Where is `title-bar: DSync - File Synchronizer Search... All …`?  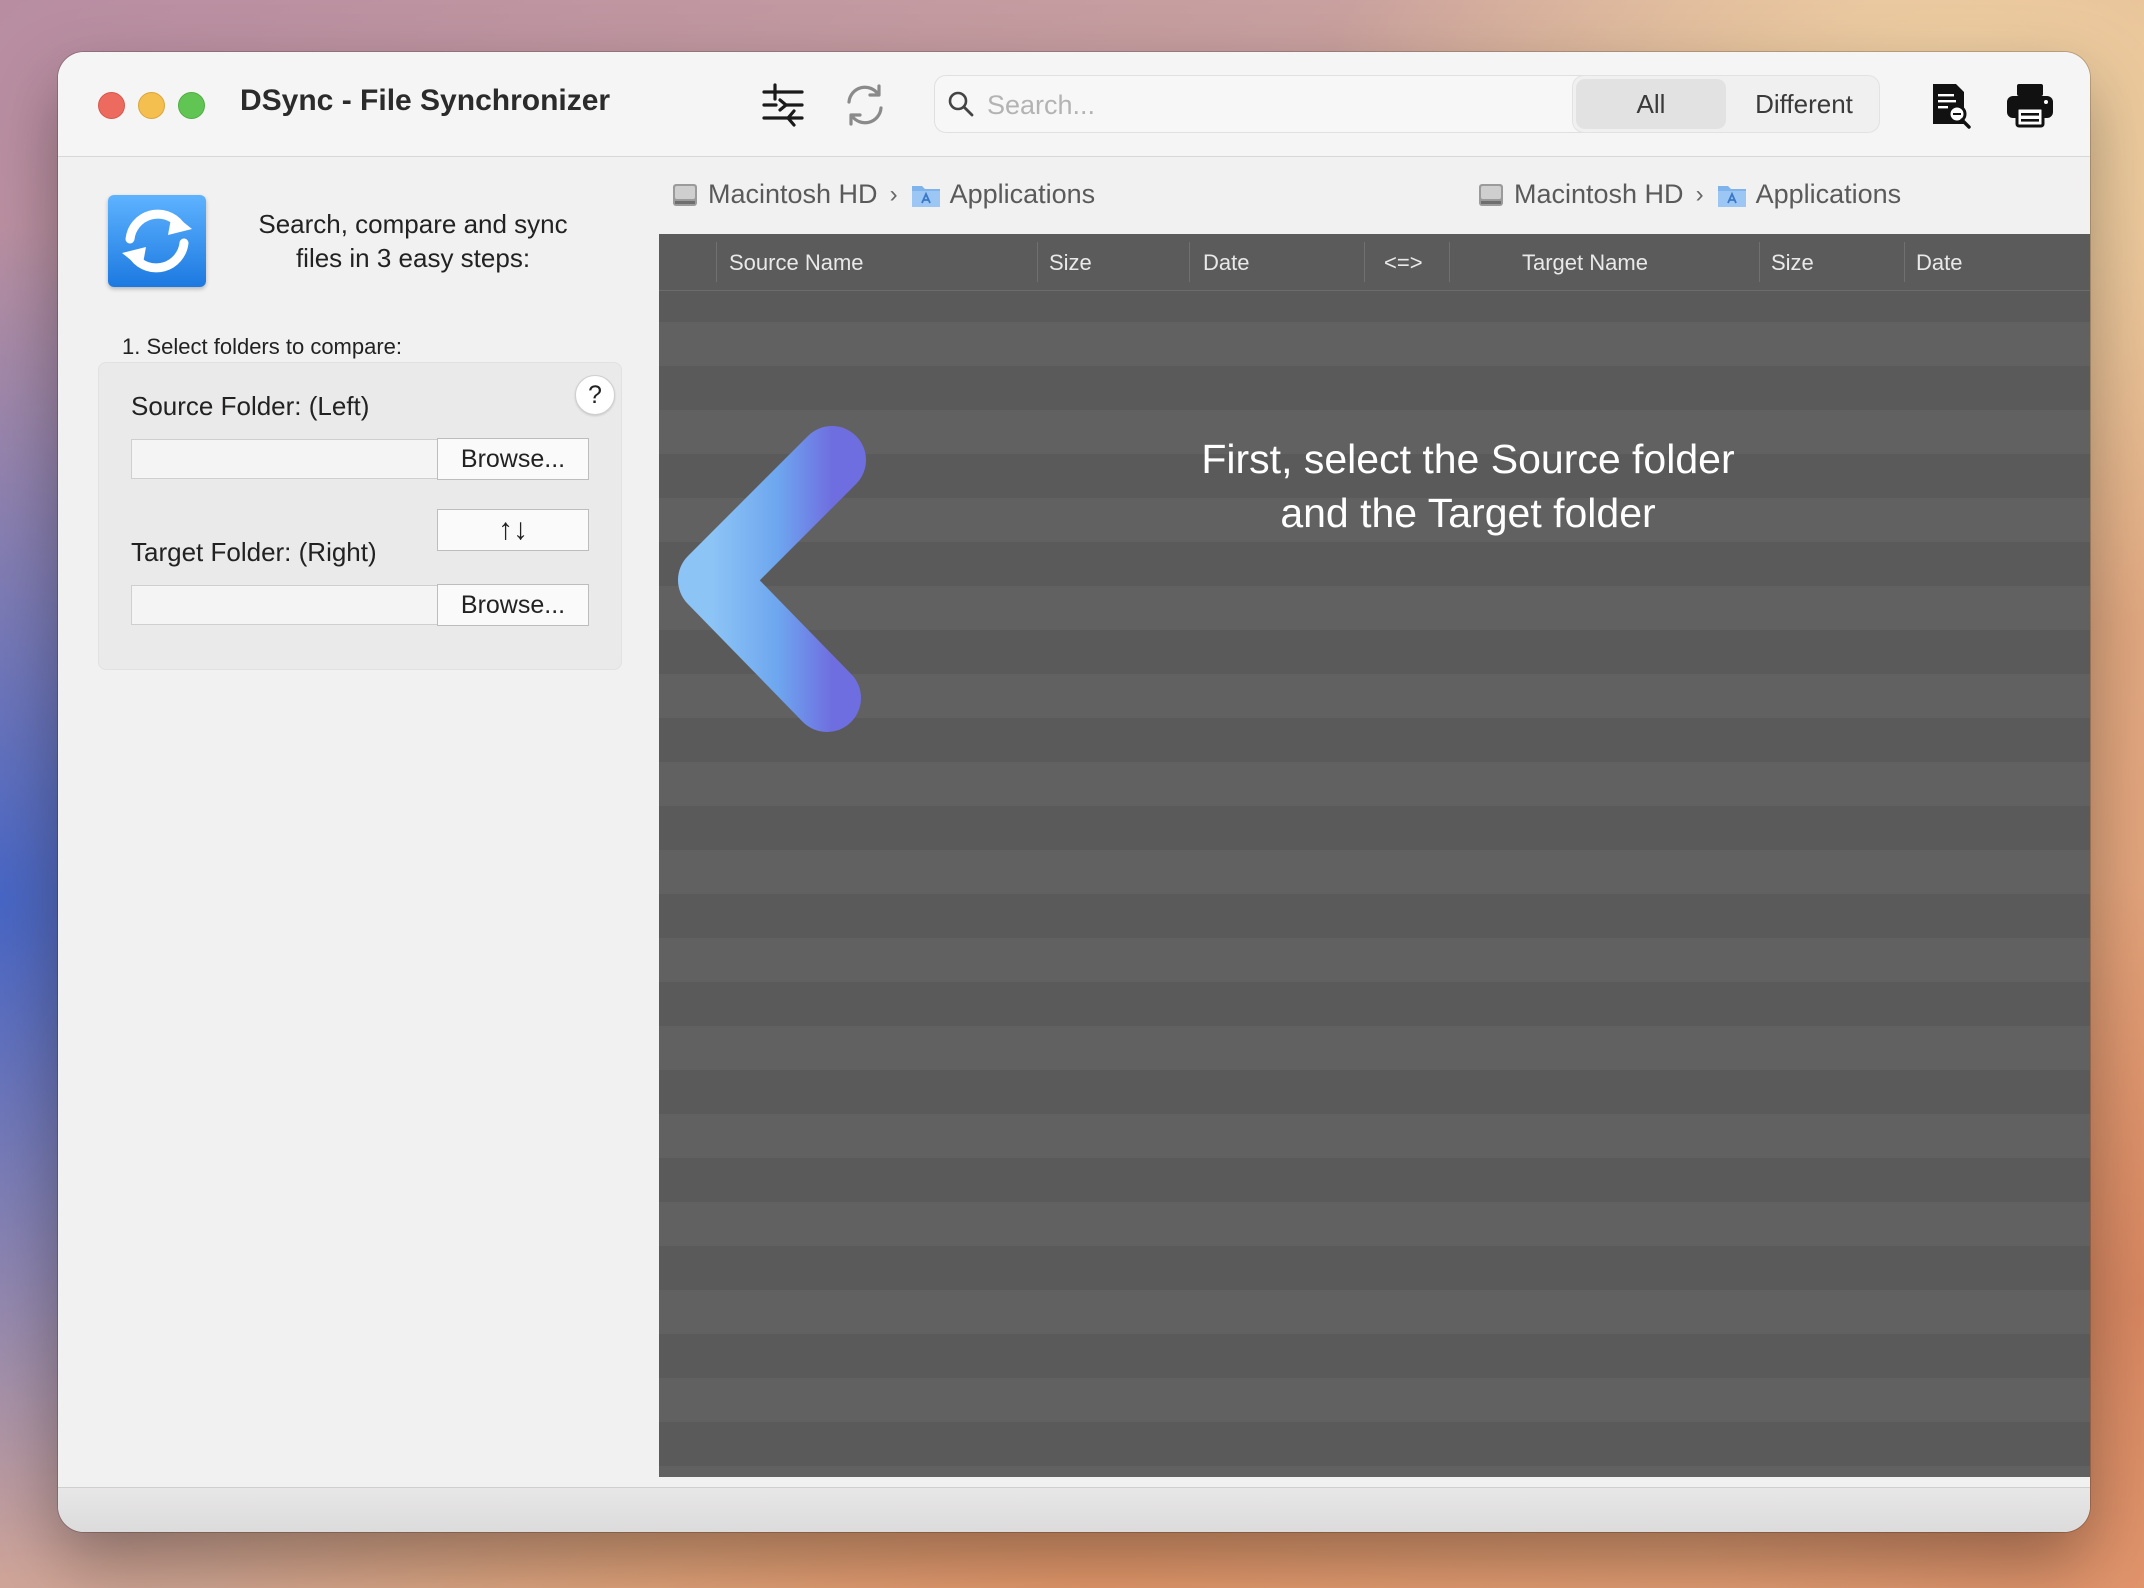 title-bar: DSync - File Synchronizer Search... All … is located at coordinates (1074, 104).